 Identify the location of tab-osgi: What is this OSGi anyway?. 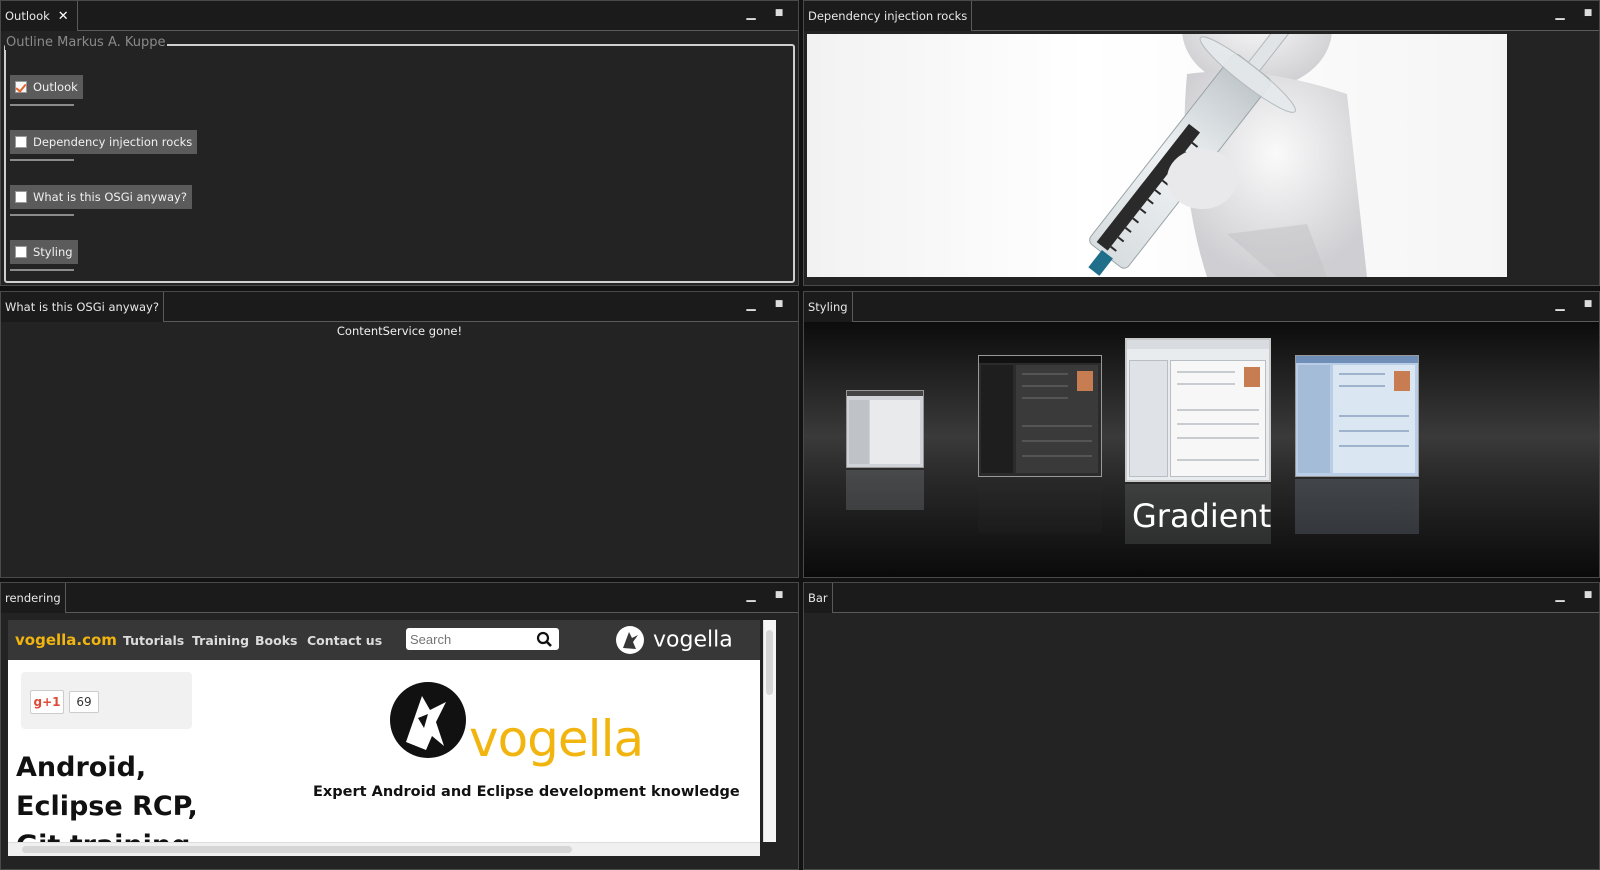
(82, 307).